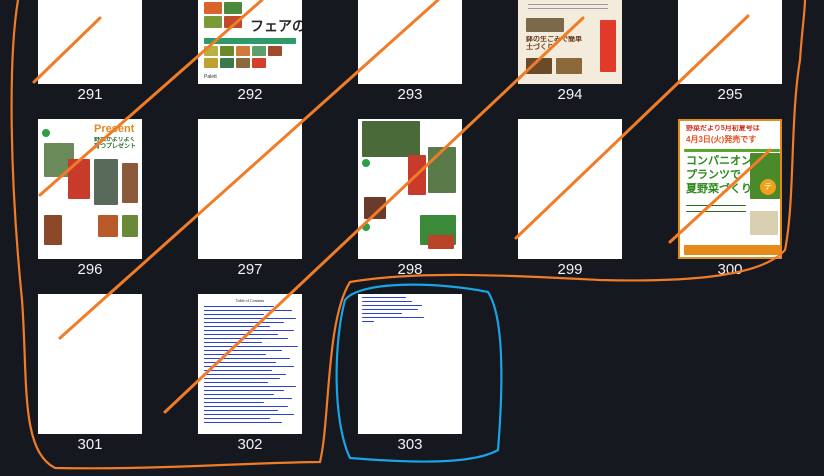 Image resolution: width=824 pixels, height=476 pixels. I want to click on orange-band, so click(732, 250).